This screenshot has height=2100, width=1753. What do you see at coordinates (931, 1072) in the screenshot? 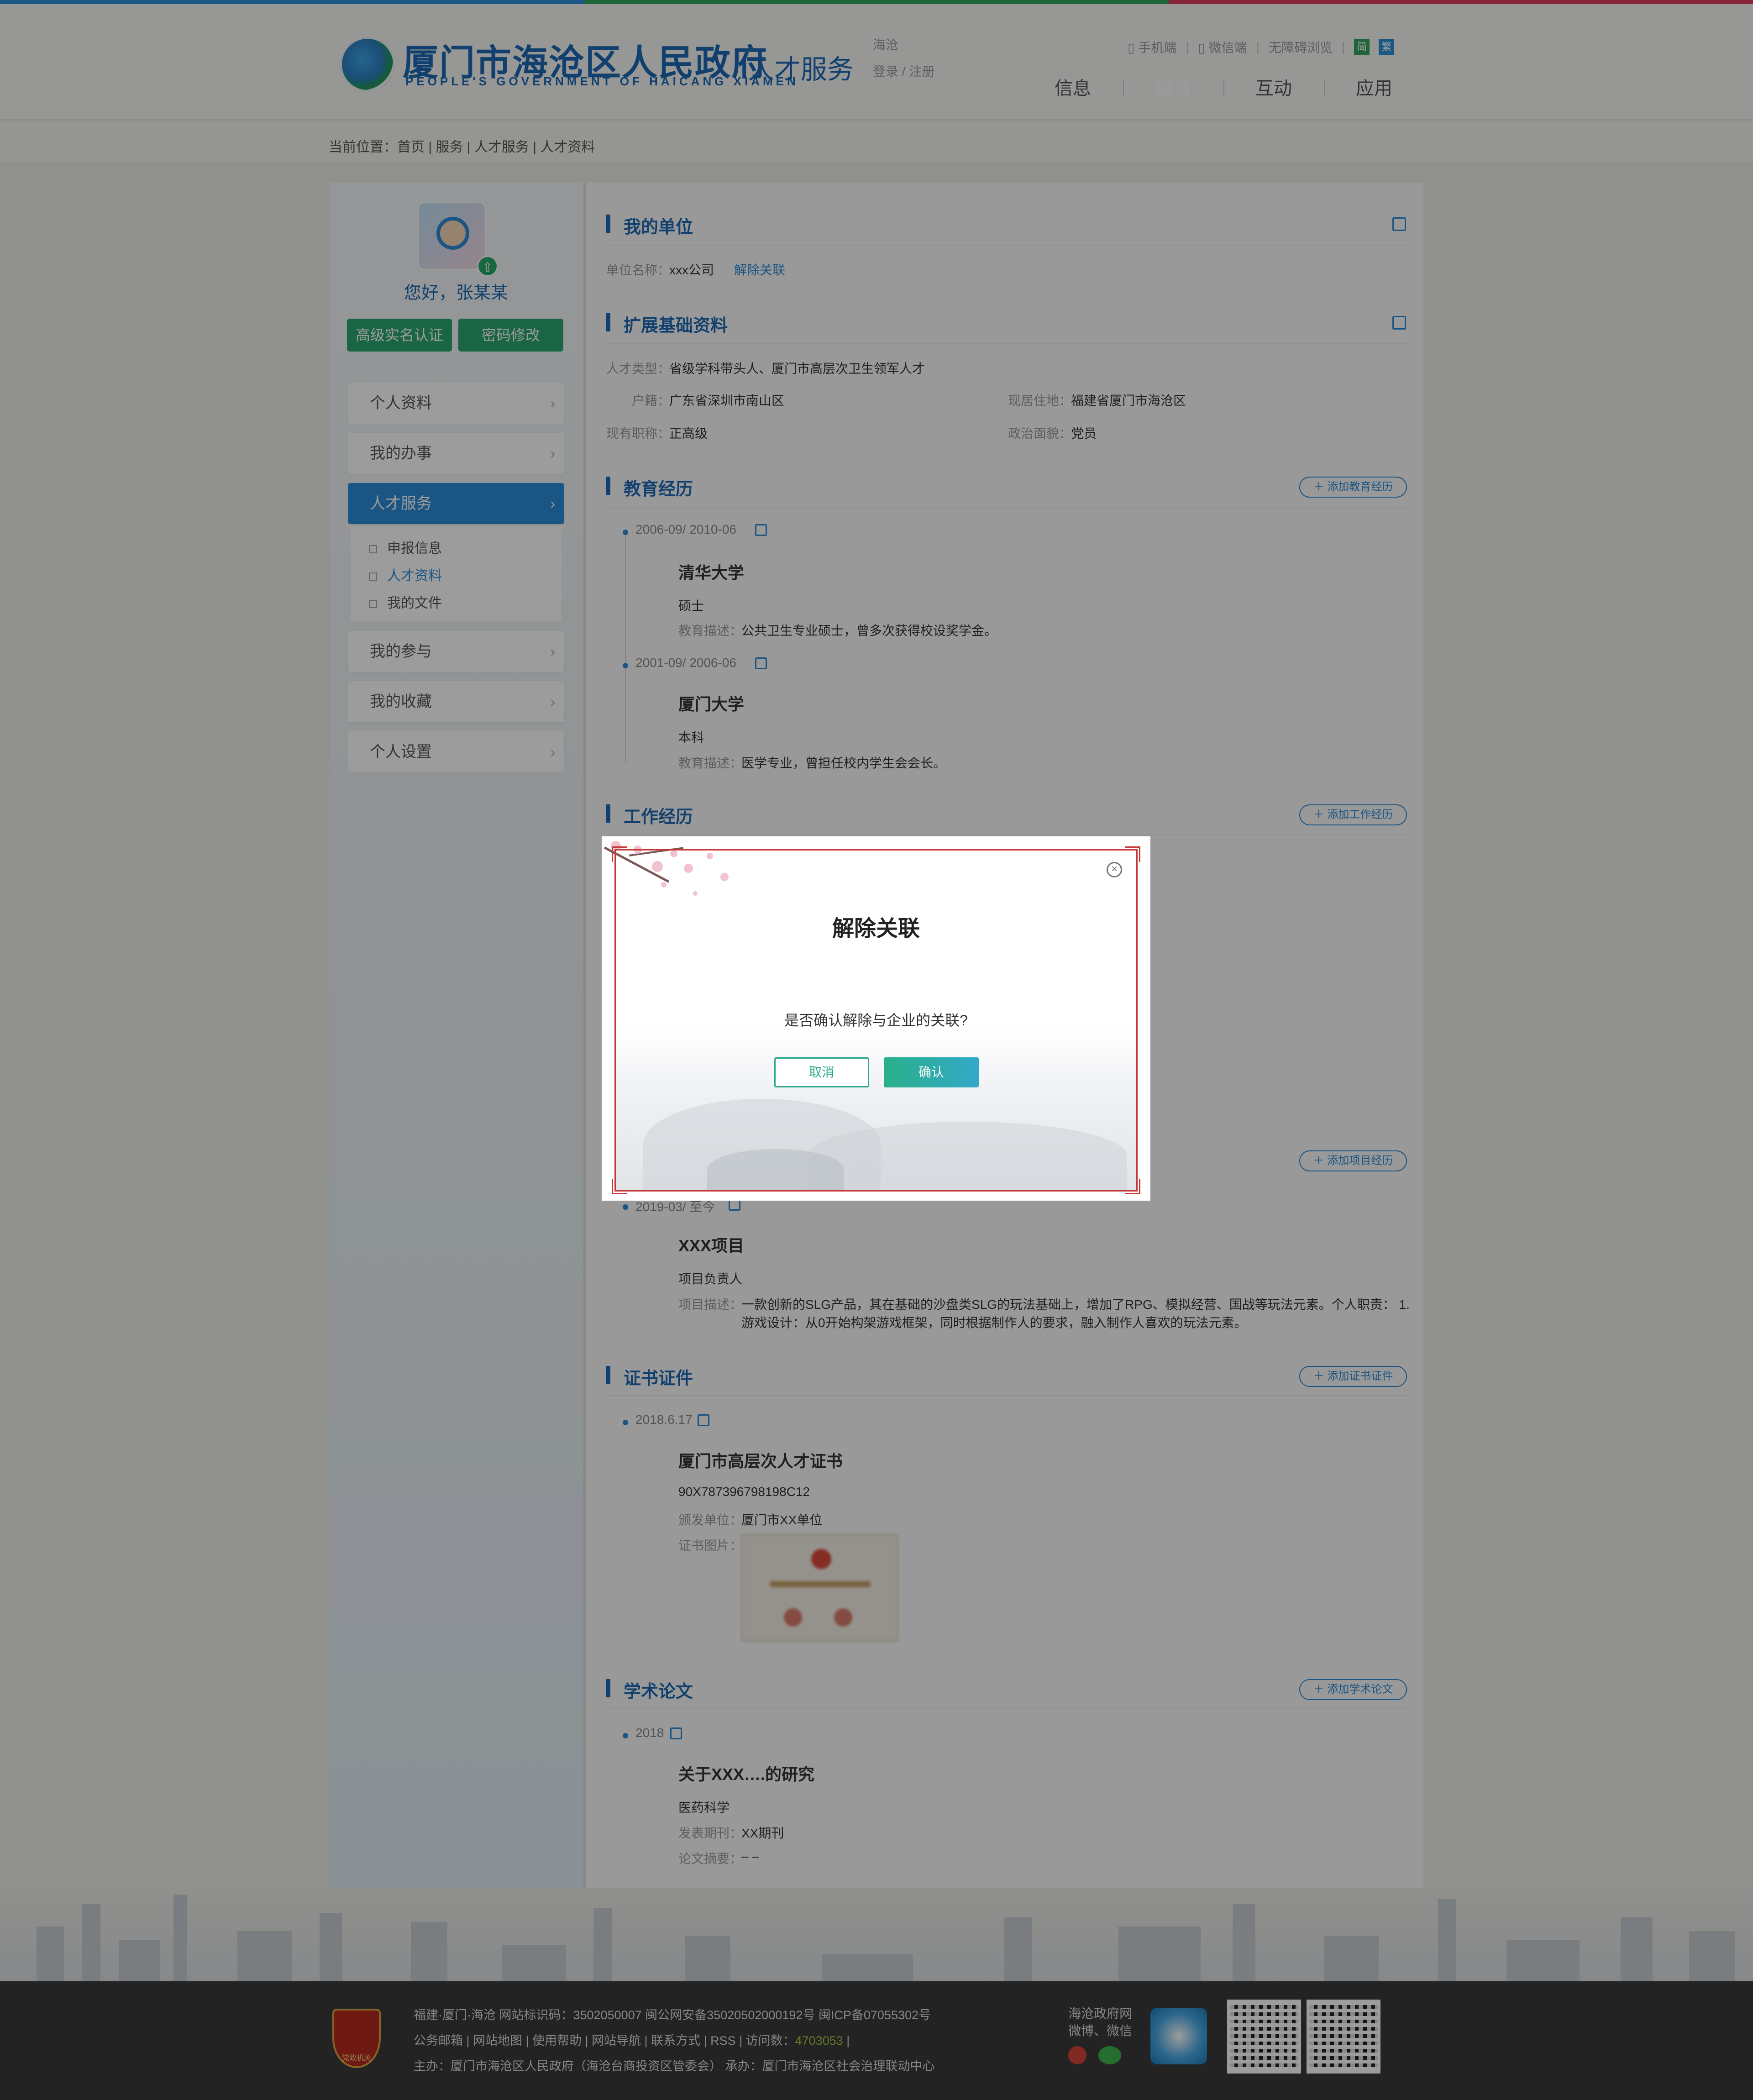
I see `confirm-button: 确认` at bounding box center [931, 1072].